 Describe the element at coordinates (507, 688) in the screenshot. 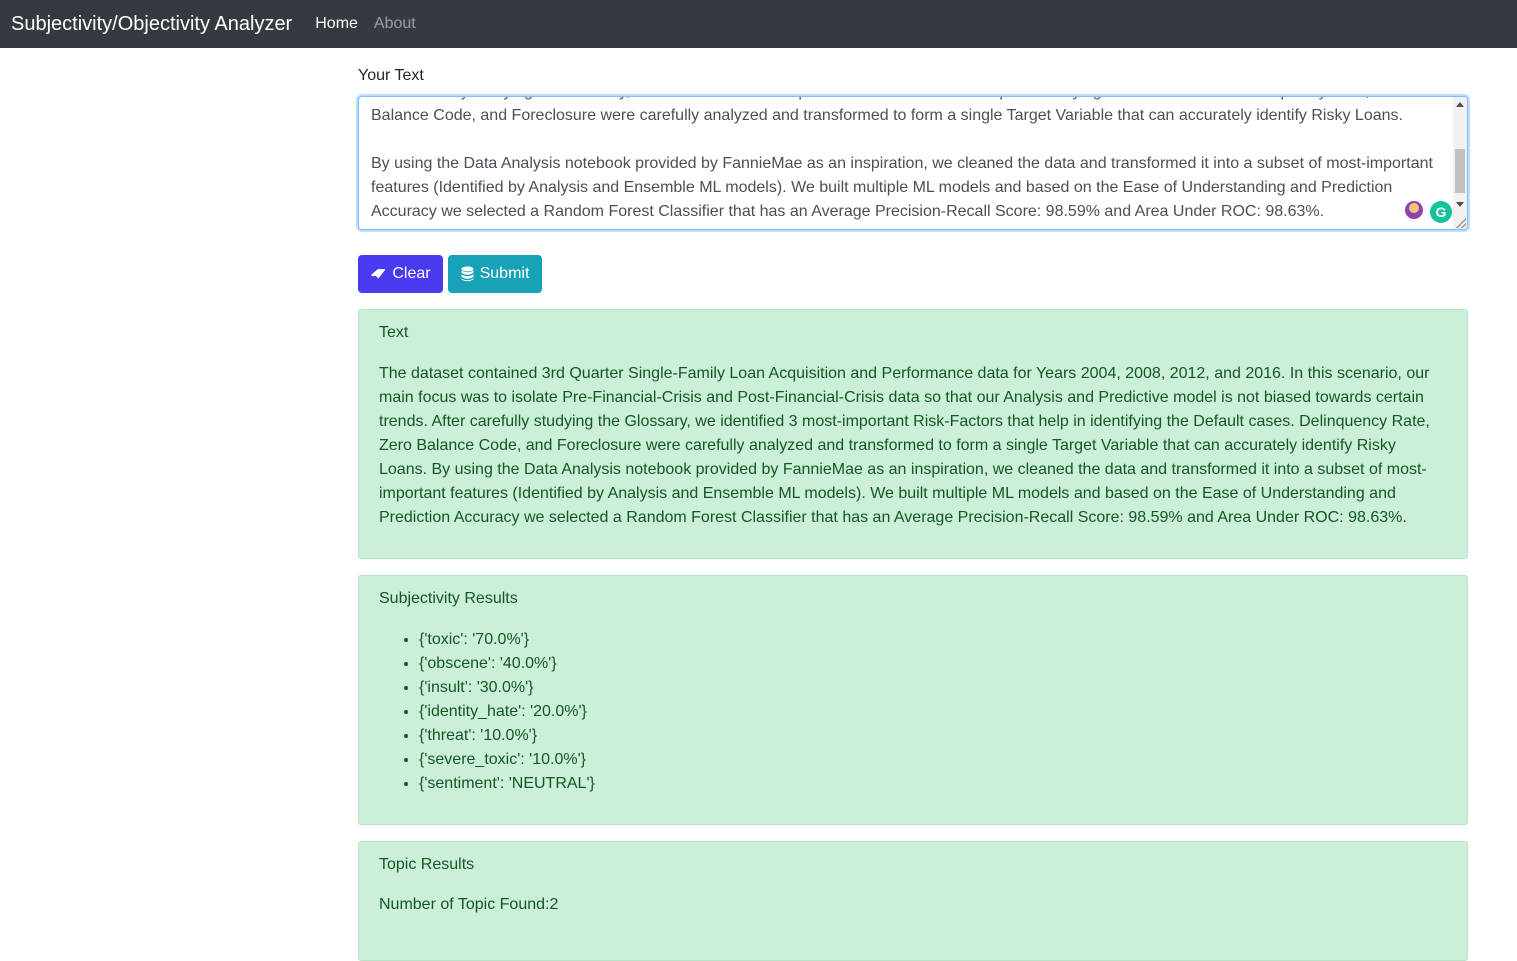

I see `list-item: {'insult': '30.0%'}` at that location.